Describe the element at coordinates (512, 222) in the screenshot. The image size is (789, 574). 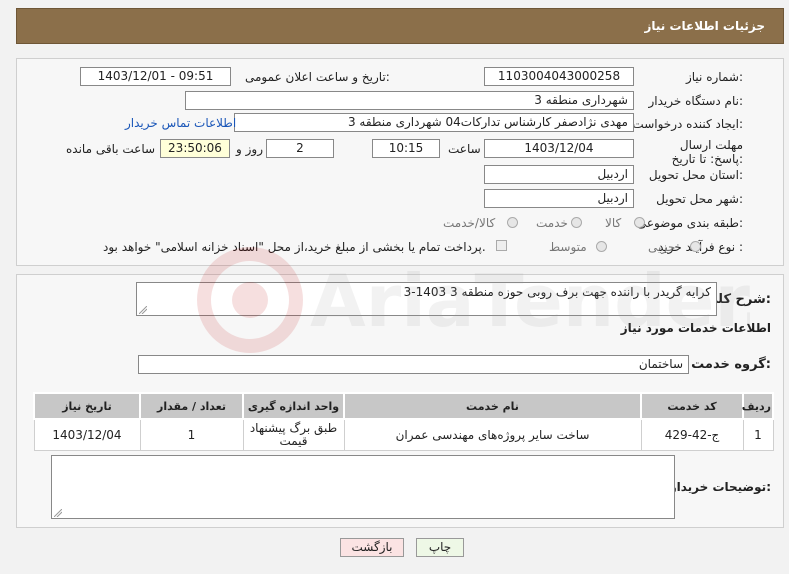
I see `category-radio-goods-service` at that location.